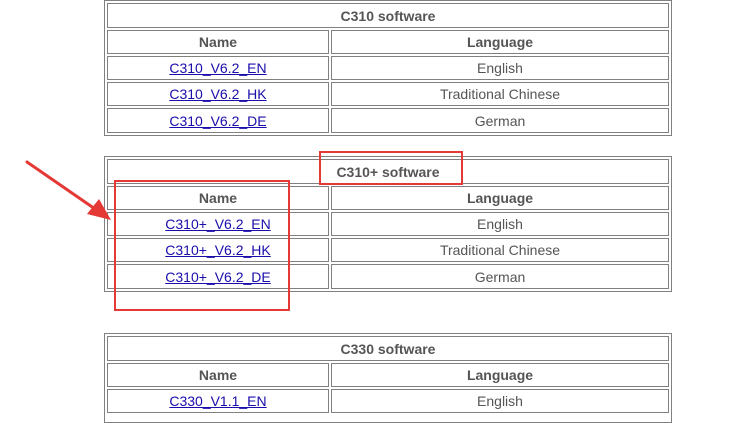 The image size is (750, 423). I want to click on table-row-name-cell: C310+_V6.2_EN, so click(218, 224).